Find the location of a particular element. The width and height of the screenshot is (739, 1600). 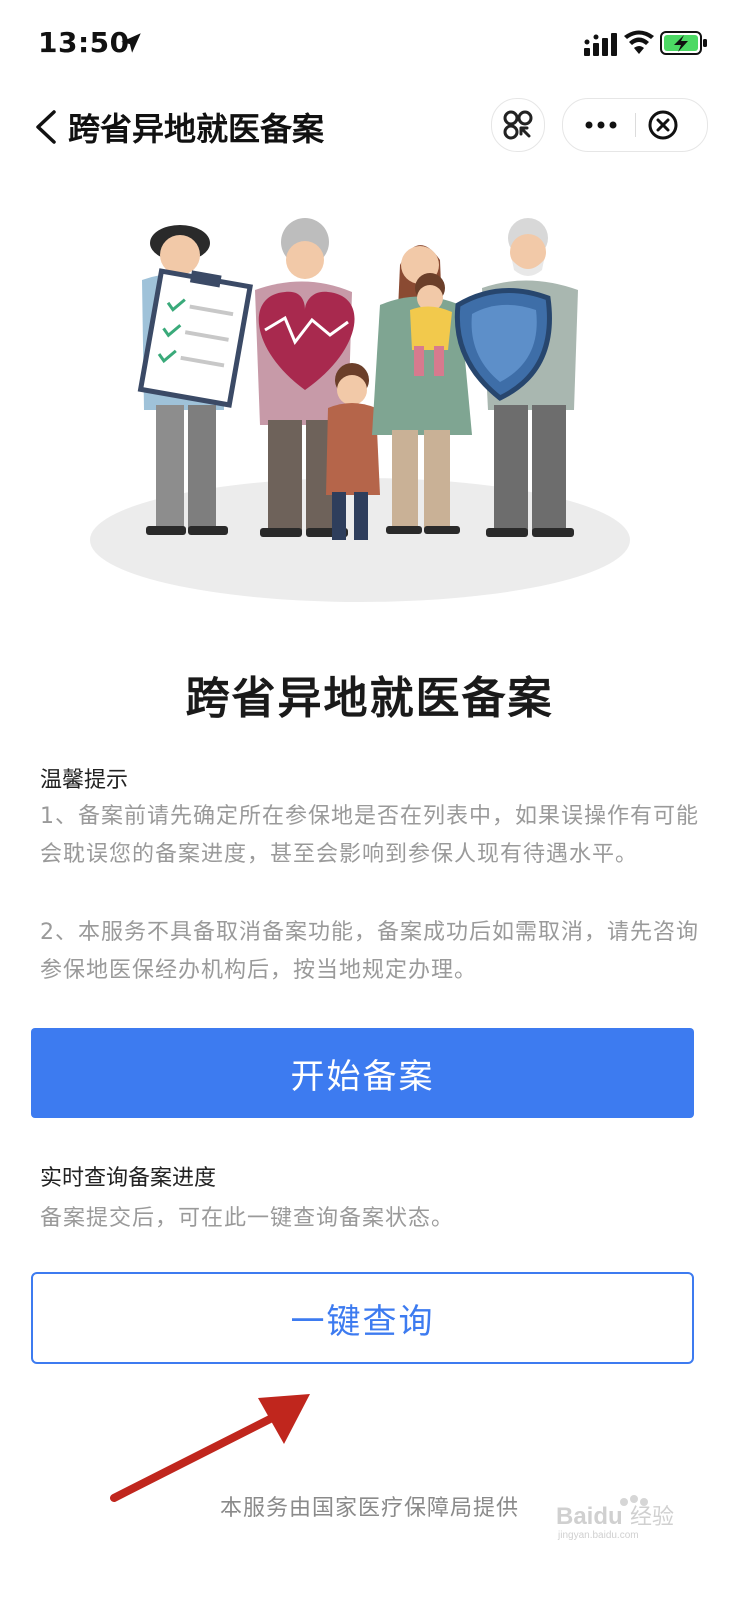

service-title: 跨省异地就医备案 is located at coordinates (369, 698).